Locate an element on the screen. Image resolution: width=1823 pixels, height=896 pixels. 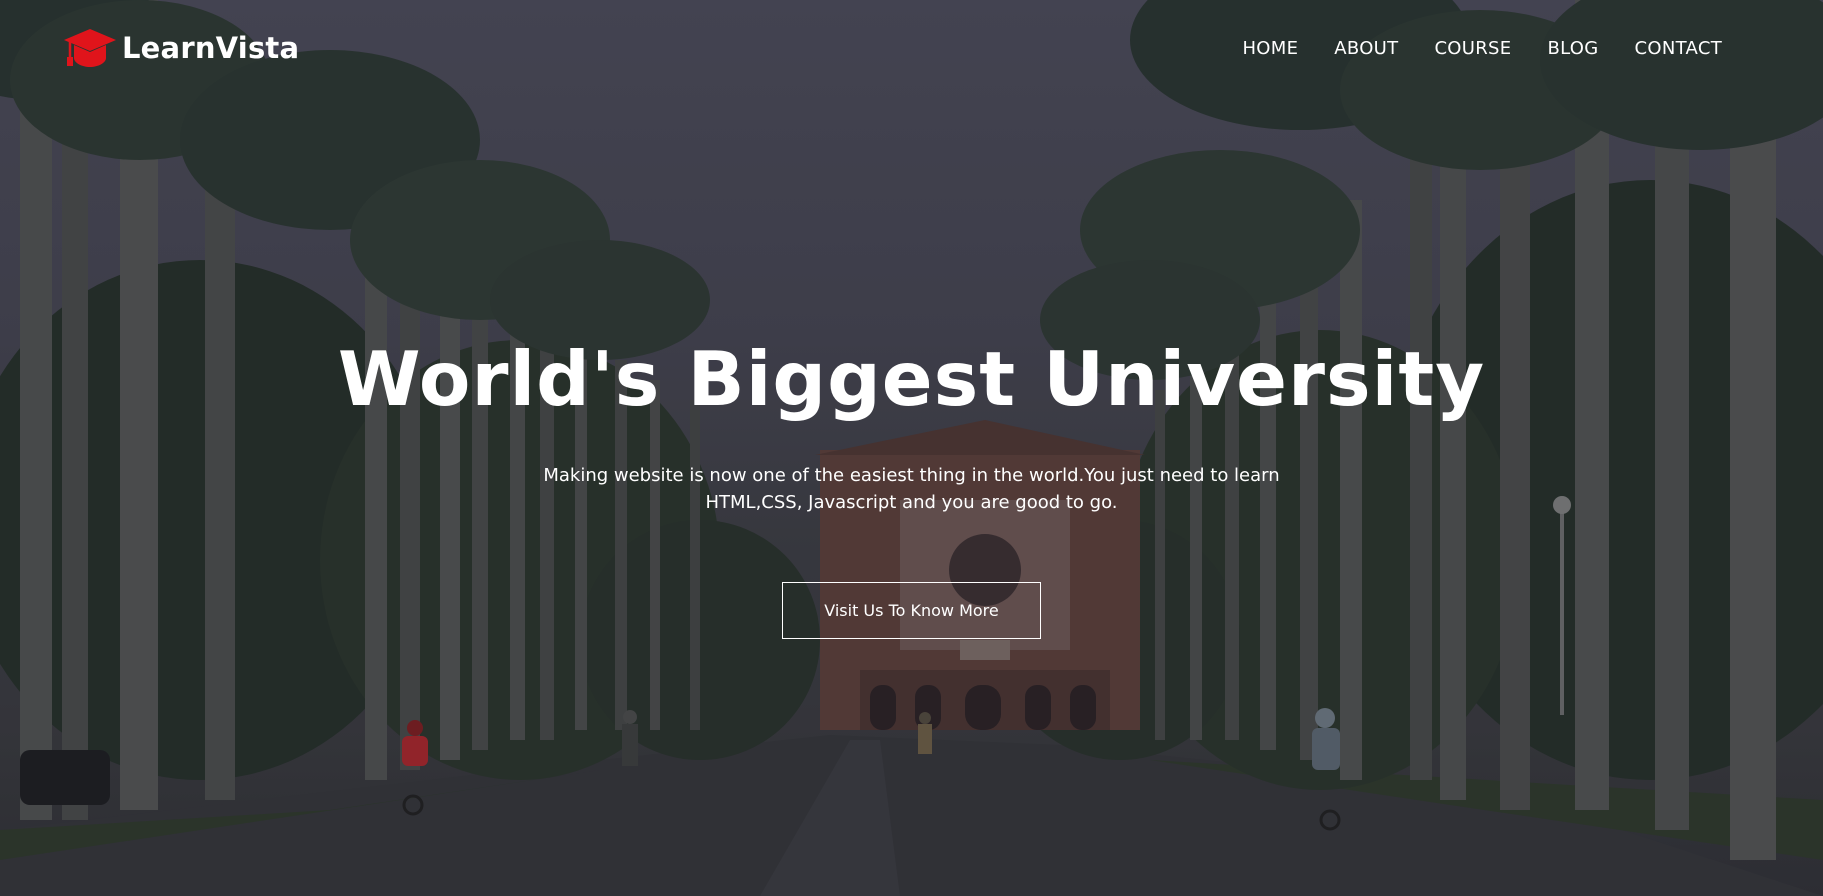
nav-item-blog: BLOG is located at coordinates (1572, 48).